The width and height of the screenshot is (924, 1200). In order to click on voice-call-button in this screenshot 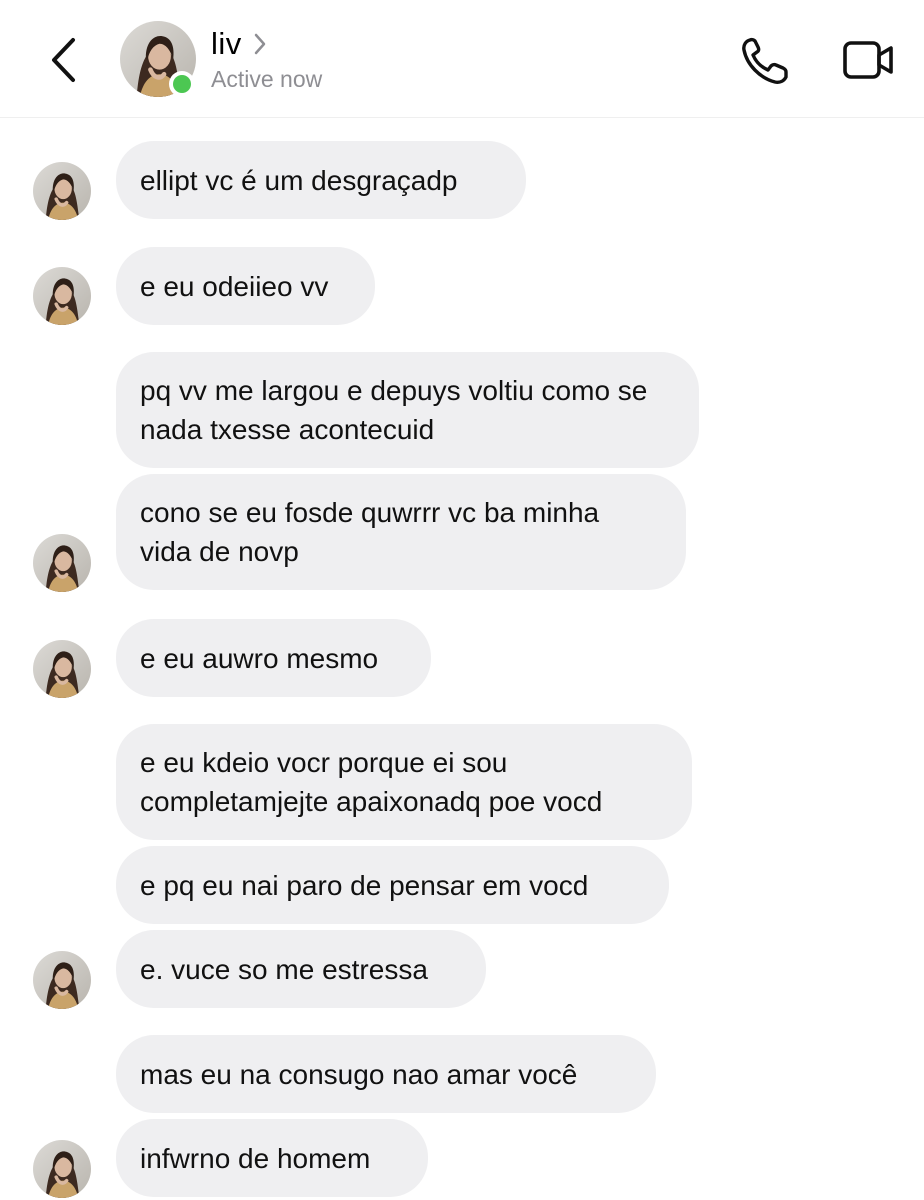, I will do `click(765, 61)`.